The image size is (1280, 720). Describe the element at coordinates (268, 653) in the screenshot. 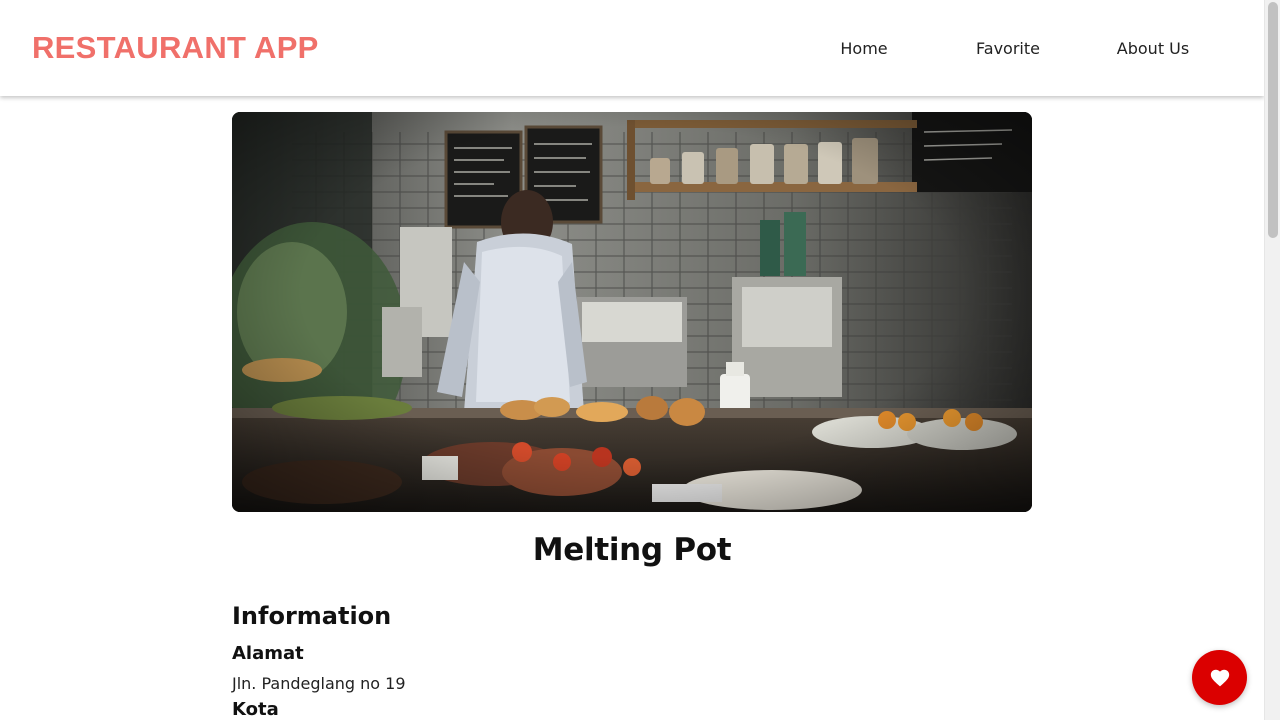

I see `address-label: Alamat` at that location.